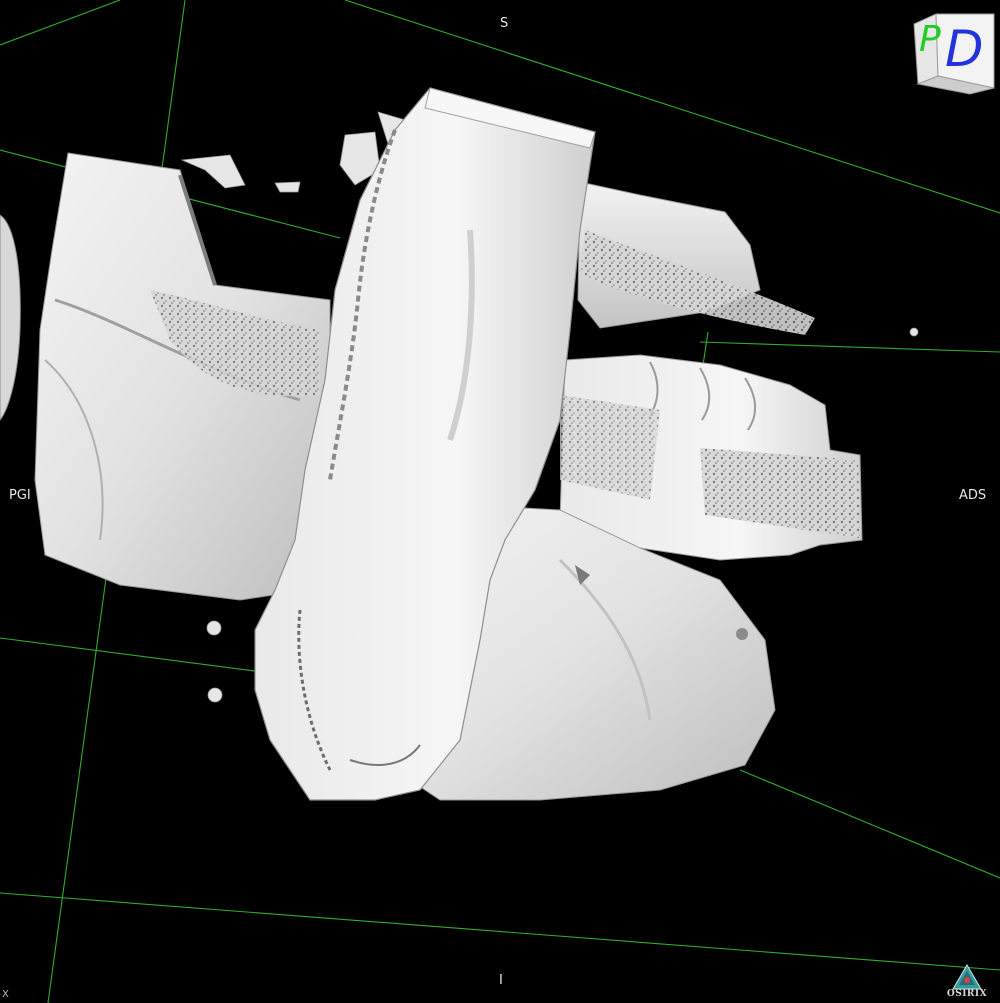 This screenshot has width=1000, height=1003. What do you see at coordinates (5, 994) in the screenshot?
I see `corner-marker: X` at bounding box center [5, 994].